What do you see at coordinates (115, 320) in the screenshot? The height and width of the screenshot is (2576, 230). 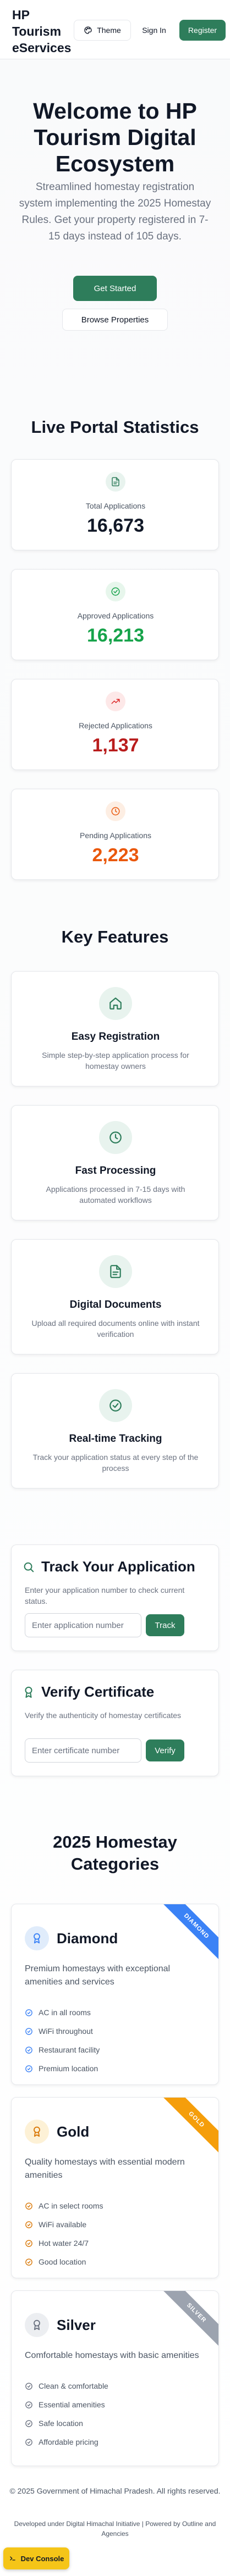 I see `browse-properties-button: Browse Properties` at bounding box center [115, 320].